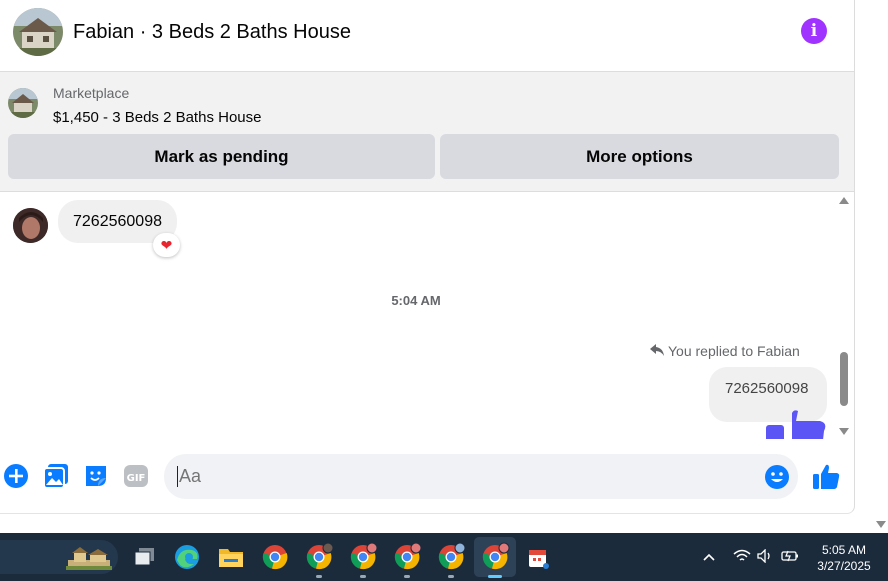  I want to click on sender-avatar, so click(30, 225).